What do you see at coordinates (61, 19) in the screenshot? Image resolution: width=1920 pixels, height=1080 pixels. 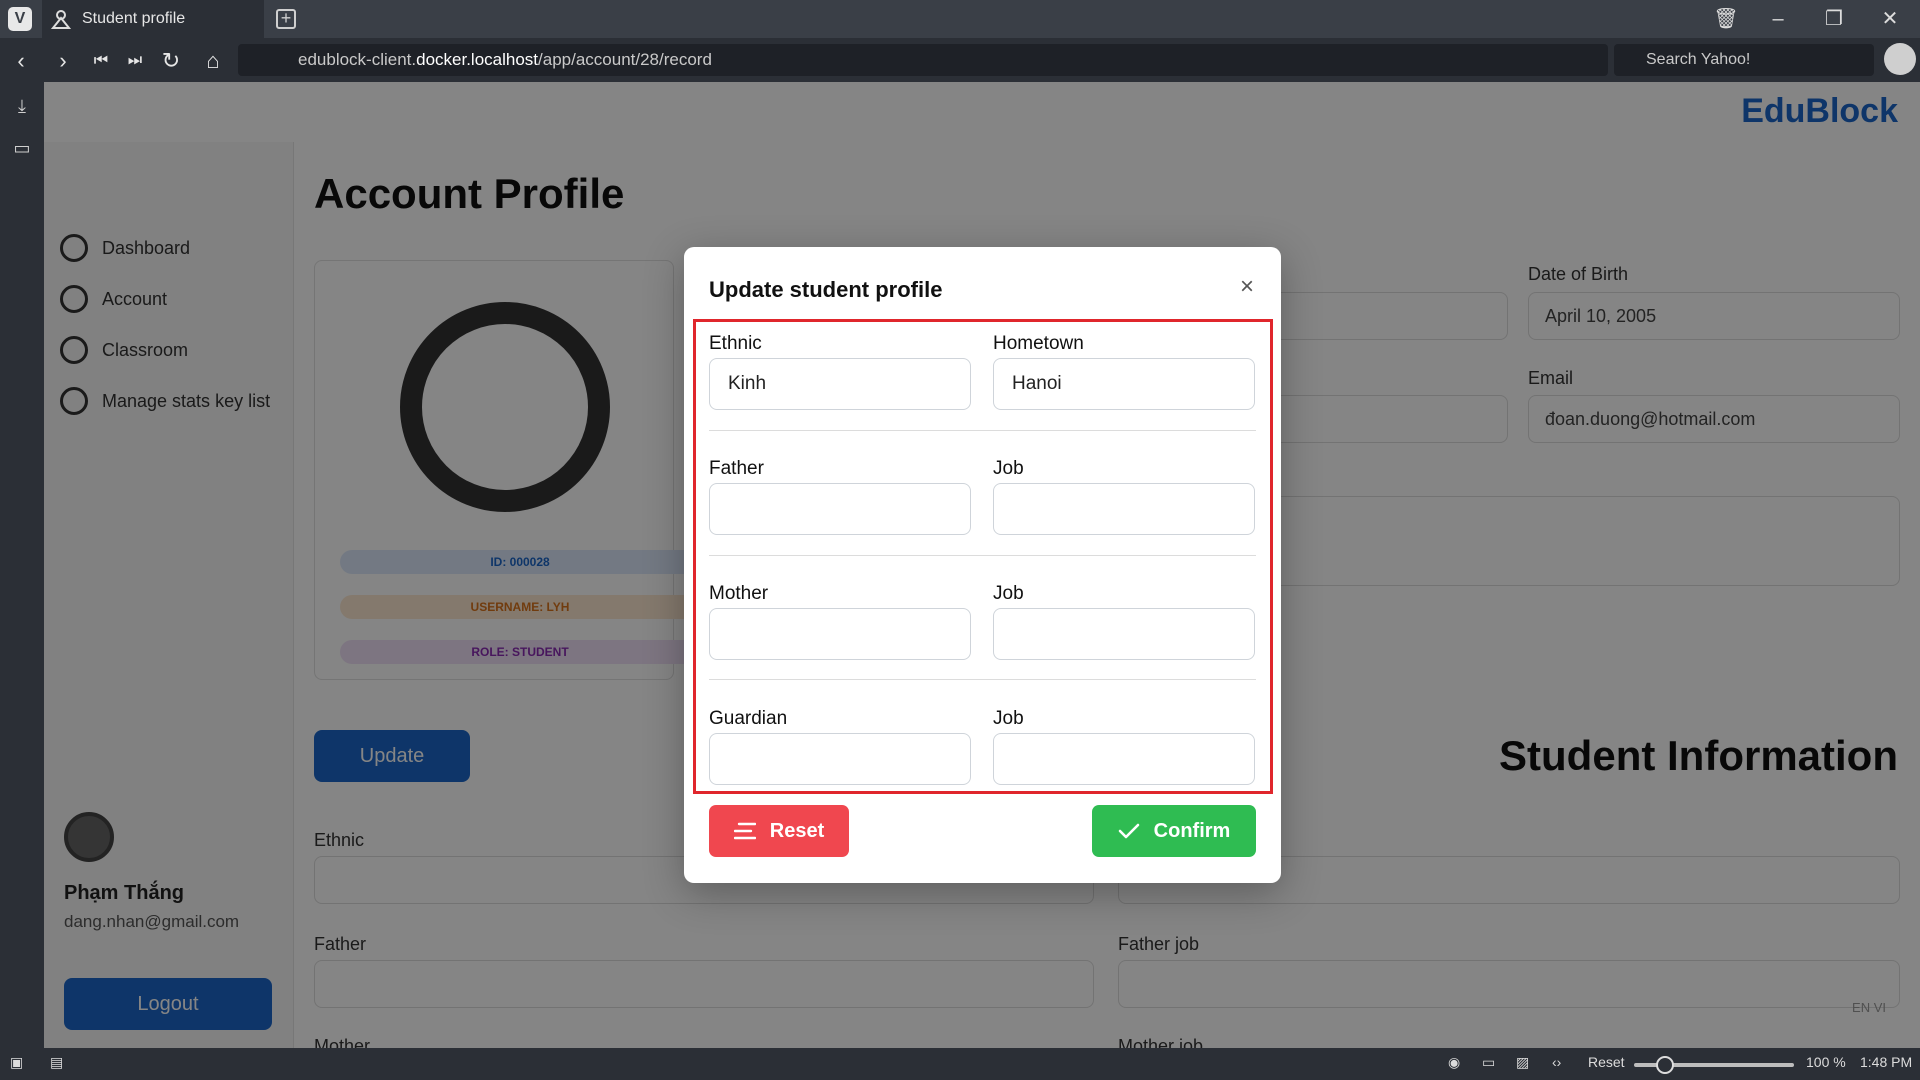 I see `tab-favicon-icon` at bounding box center [61, 19].